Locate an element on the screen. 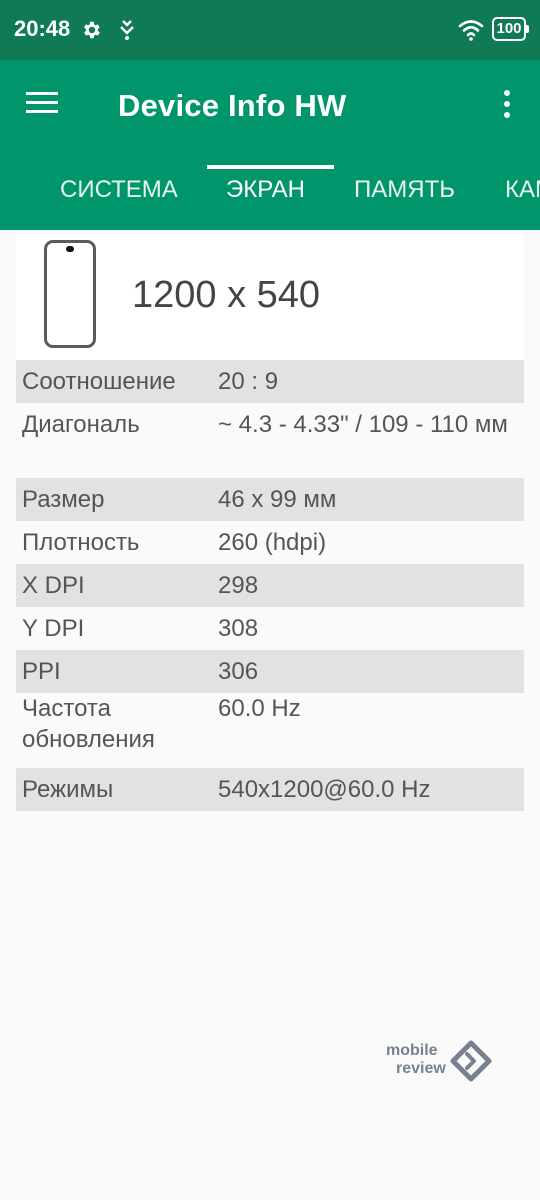 The height and width of the screenshot is (1200, 540). active-tab-indicator is located at coordinates (270, 167).